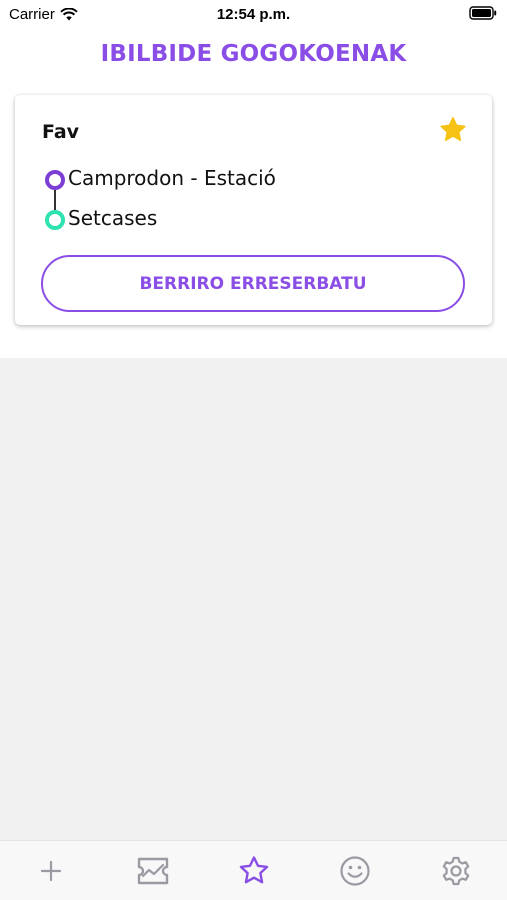 This screenshot has width=507, height=900. I want to click on tab-tickets, so click(153, 871).